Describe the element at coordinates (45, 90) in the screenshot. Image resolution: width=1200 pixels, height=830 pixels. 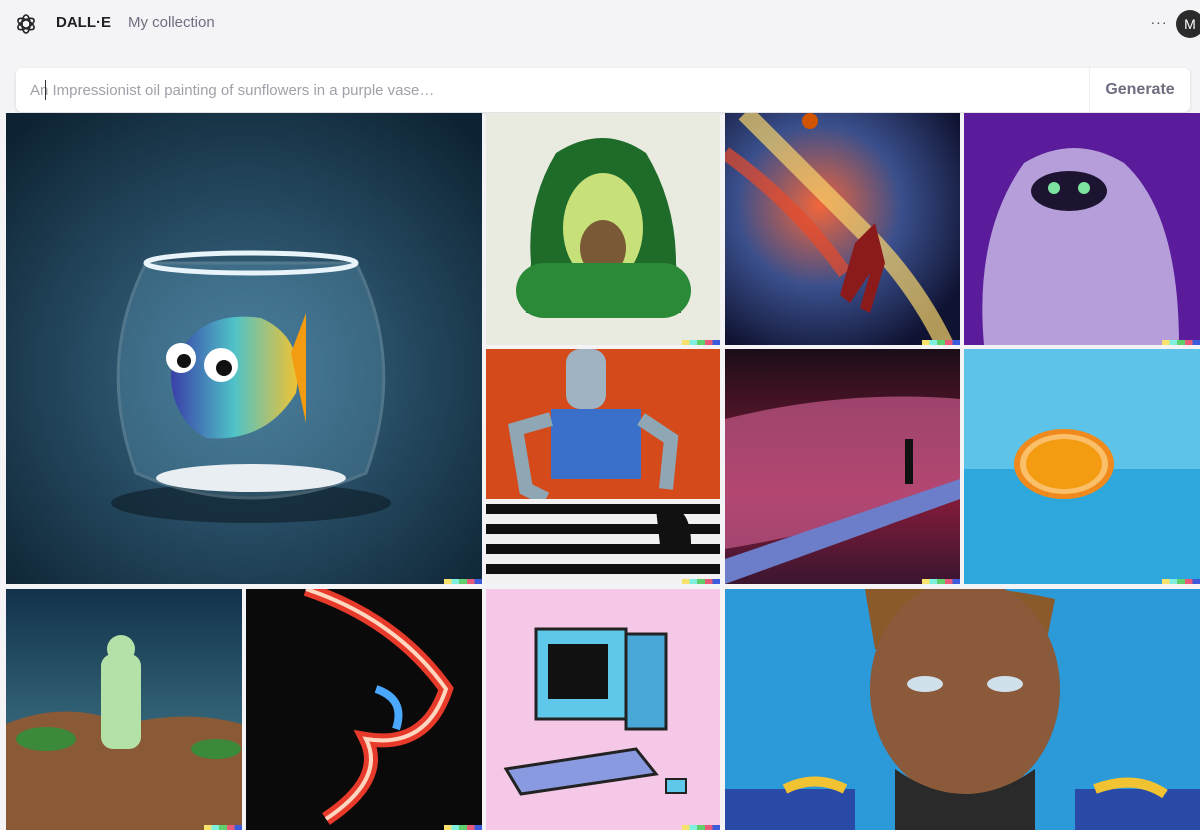
I see `text-caret` at that location.